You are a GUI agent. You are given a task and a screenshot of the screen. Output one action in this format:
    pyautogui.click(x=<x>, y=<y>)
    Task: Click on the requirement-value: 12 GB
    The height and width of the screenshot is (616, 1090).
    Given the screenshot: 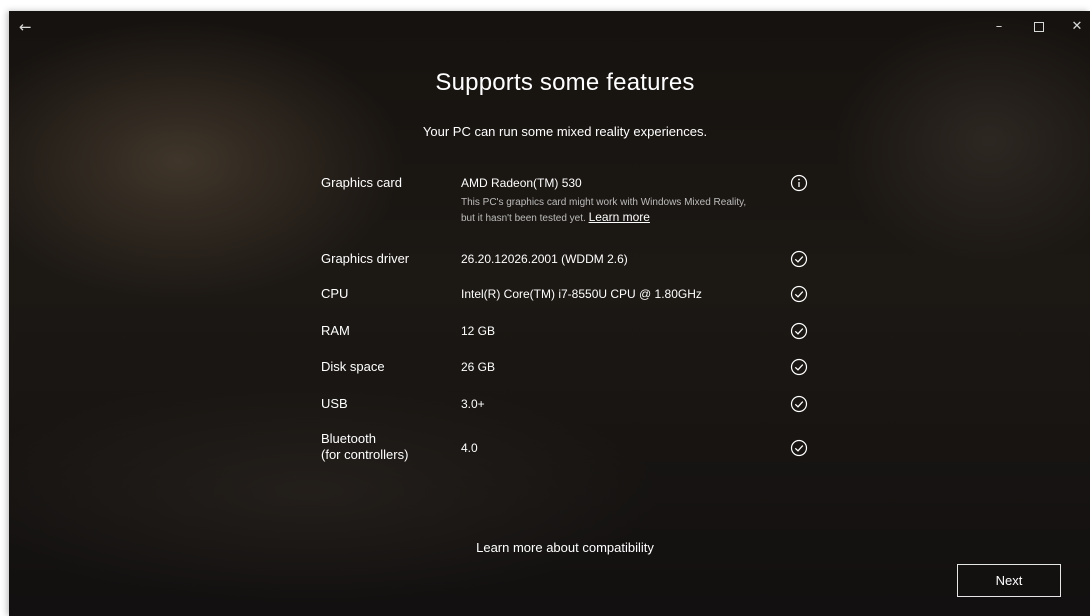 What is the action you would take?
    pyautogui.click(x=478, y=331)
    